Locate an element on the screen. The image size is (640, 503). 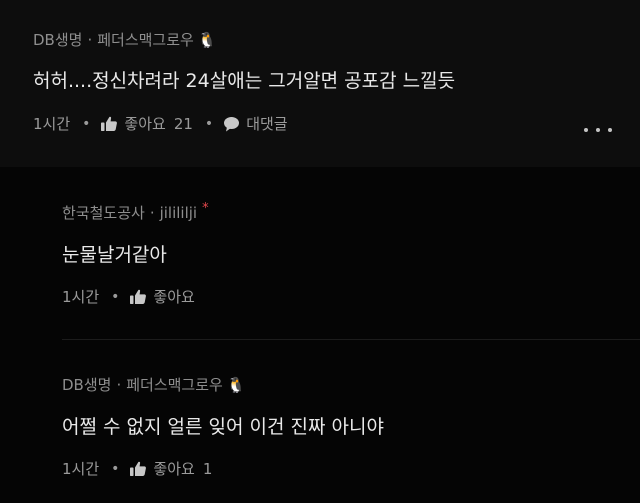
comment-1-reply-button: 대댓글 is located at coordinates (255, 123).